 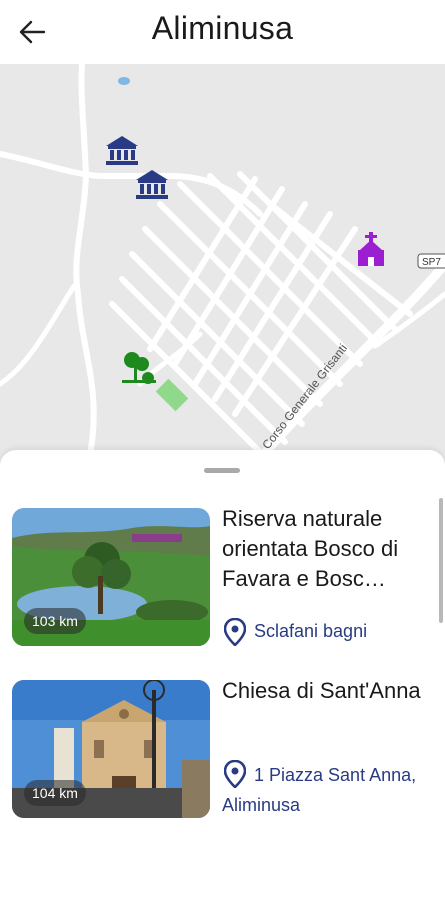 What do you see at coordinates (235, 632) in the screenshot?
I see `location-pin-icon` at bounding box center [235, 632].